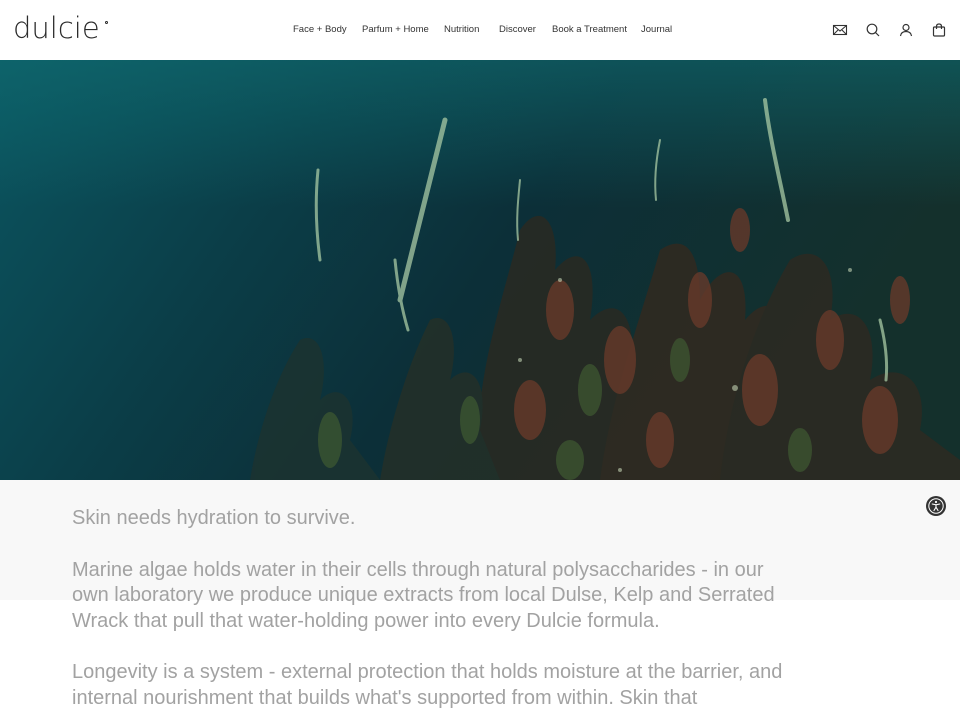 This screenshot has width=960, height=720. Describe the element at coordinates (395, 30) in the screenshot. I see `nav-item-parfum-home: Parfum + Home` at that location.